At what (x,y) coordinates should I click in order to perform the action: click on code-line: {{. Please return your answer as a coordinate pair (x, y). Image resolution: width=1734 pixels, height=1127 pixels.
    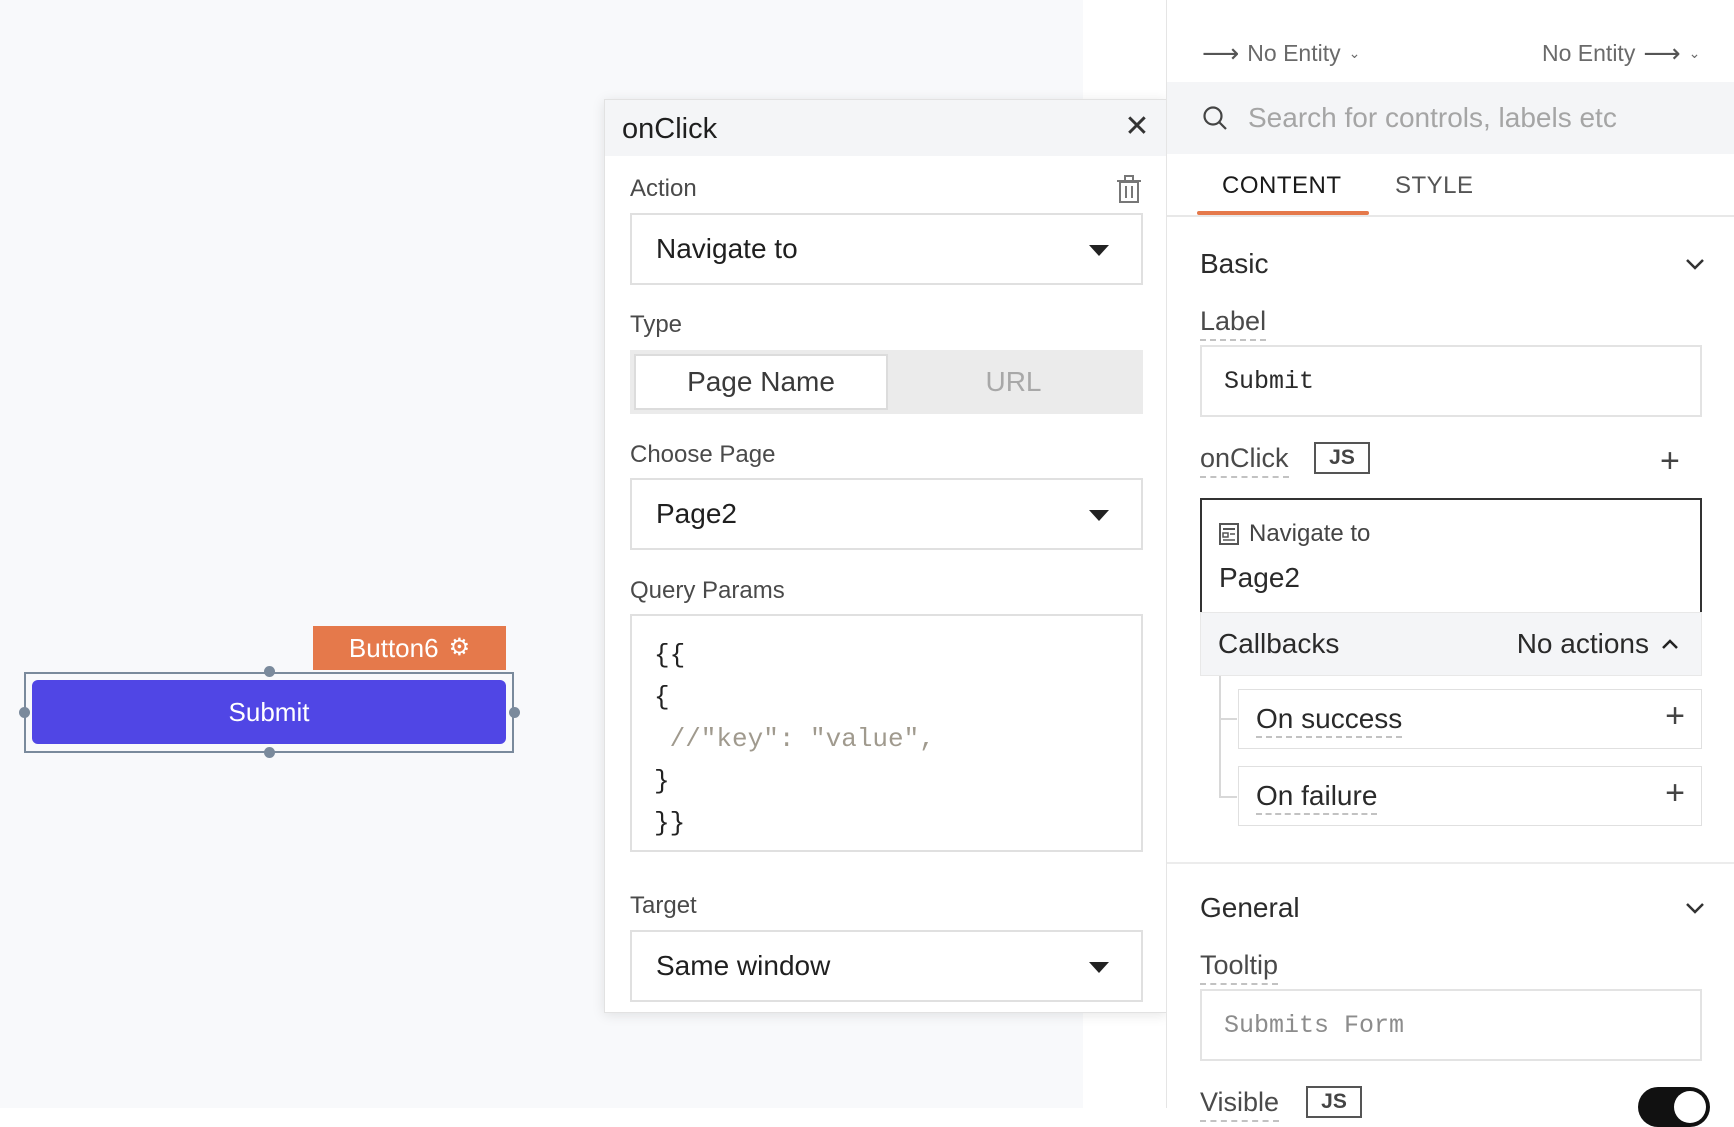
    Looking at the image, I should click on (670, 655).